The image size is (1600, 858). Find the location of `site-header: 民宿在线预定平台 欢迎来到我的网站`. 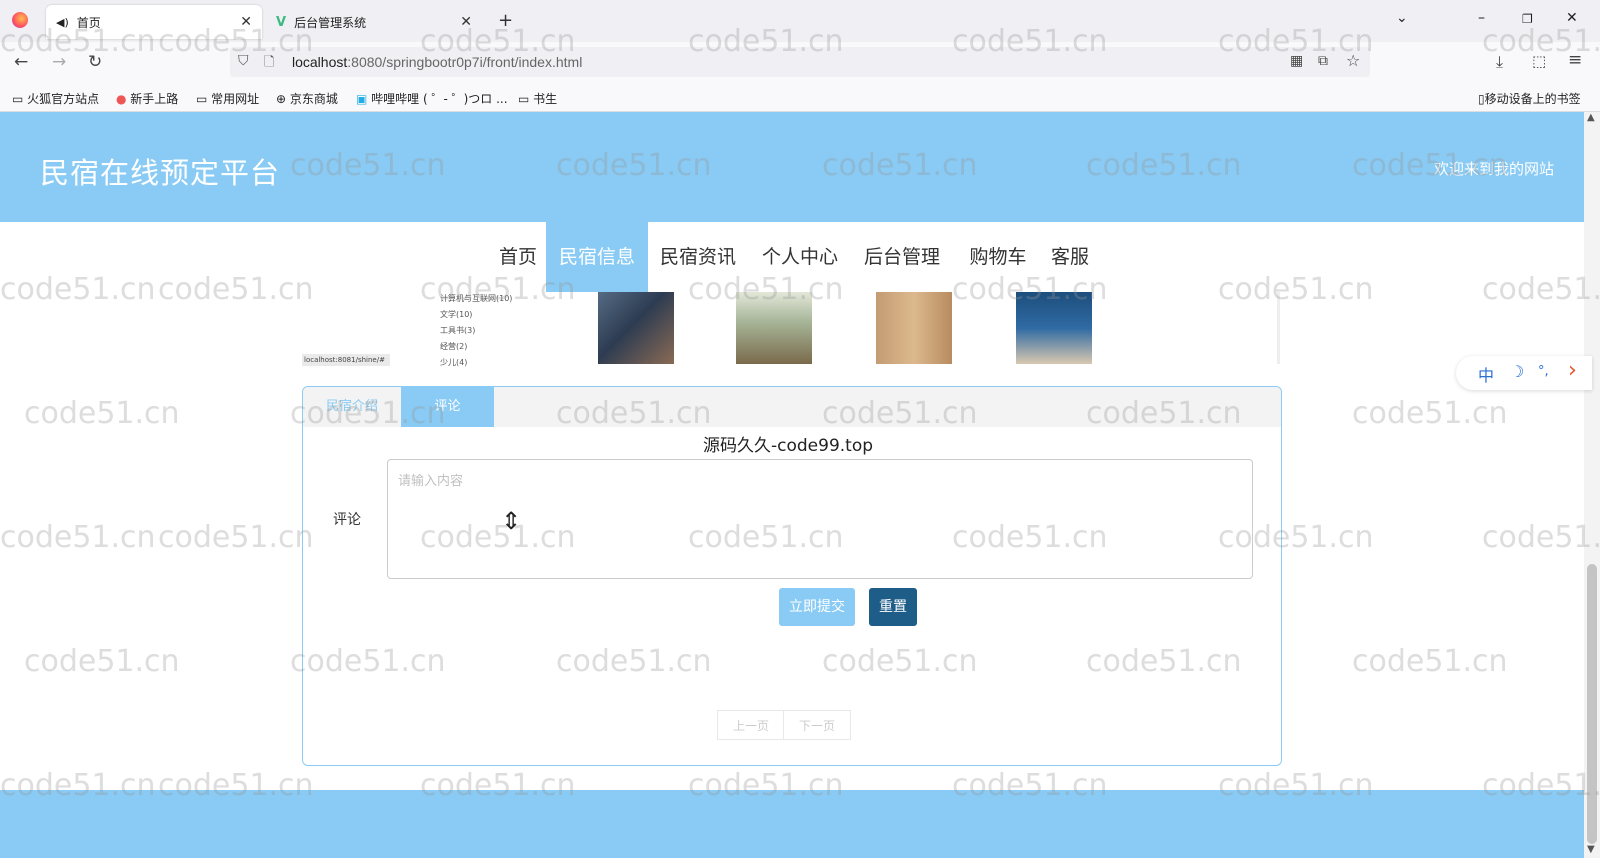

site-header: 民宿在线预定平台 欢迎来到我的网站 is located at coordinates (792, 167).